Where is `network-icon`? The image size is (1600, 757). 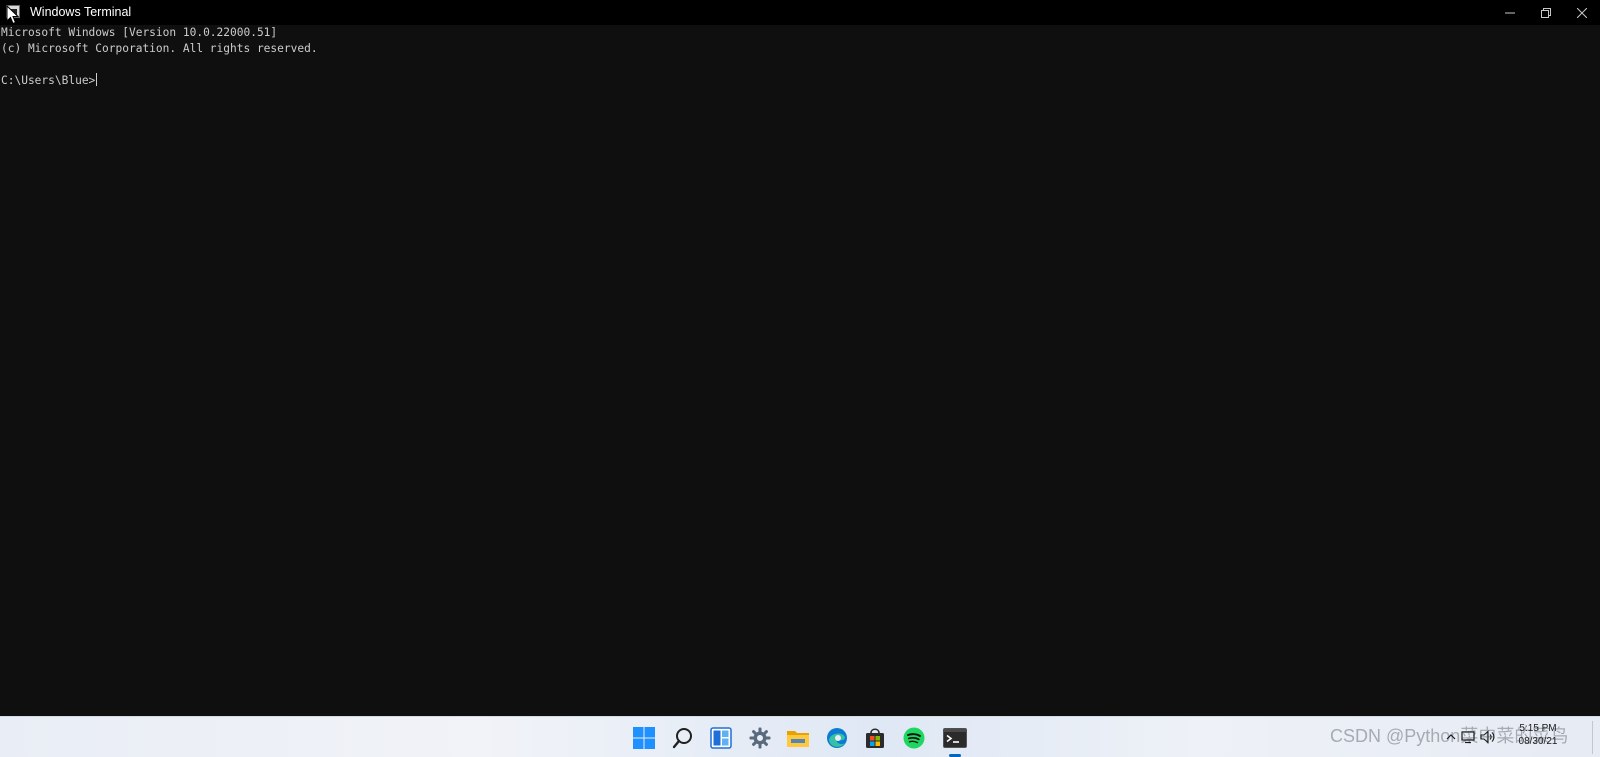
network-icon is located at coordinates (1468, 737).